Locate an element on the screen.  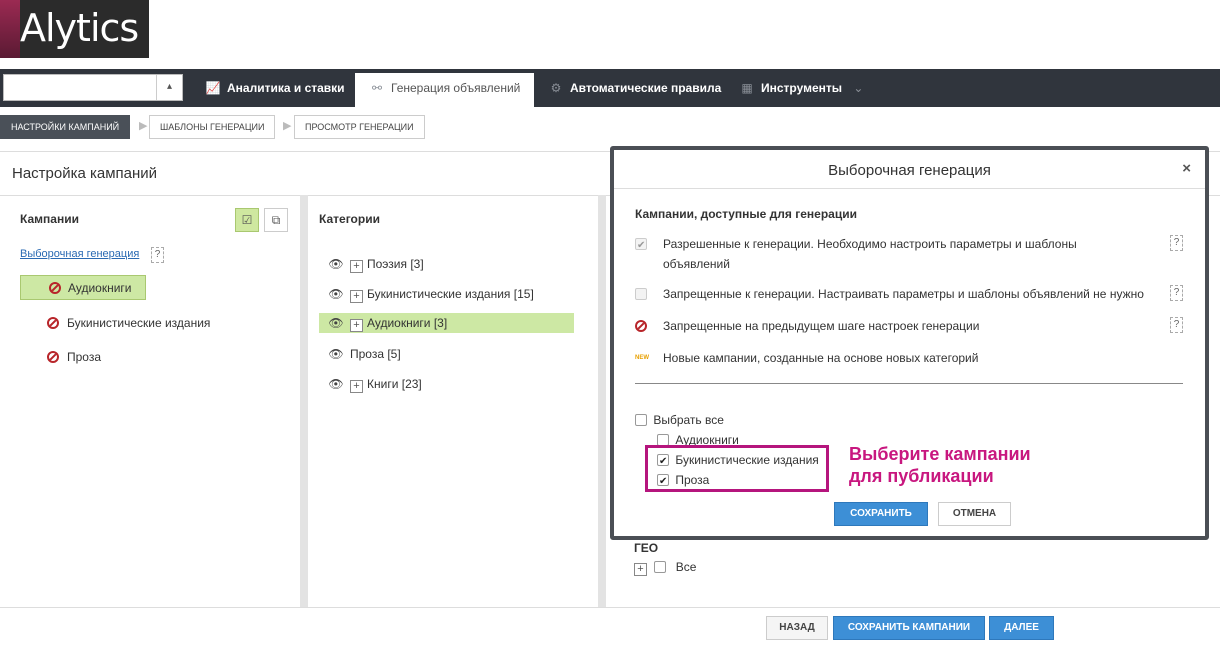
category-row-selected: 👁 + Аудиокниги [3] is located at coordinates (446, 323).